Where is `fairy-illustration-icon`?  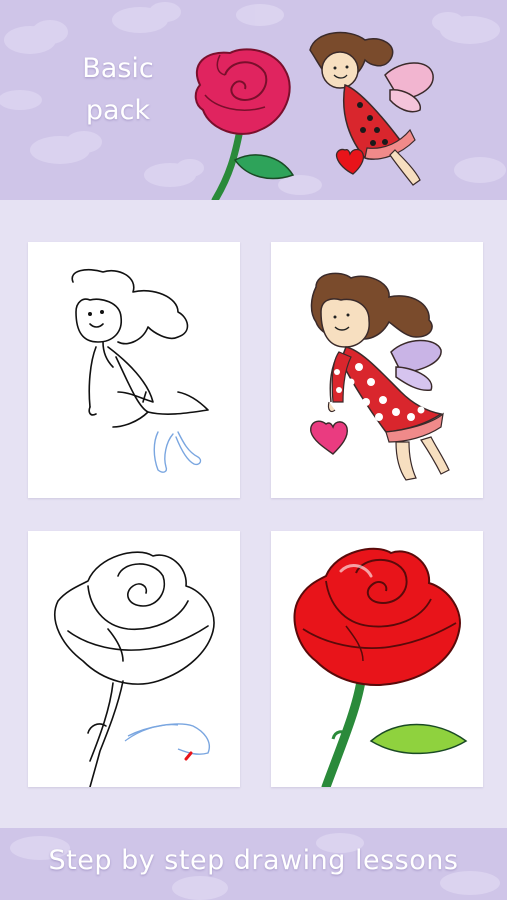 fairy-illustration-icon is located at coordinates (371, 108).